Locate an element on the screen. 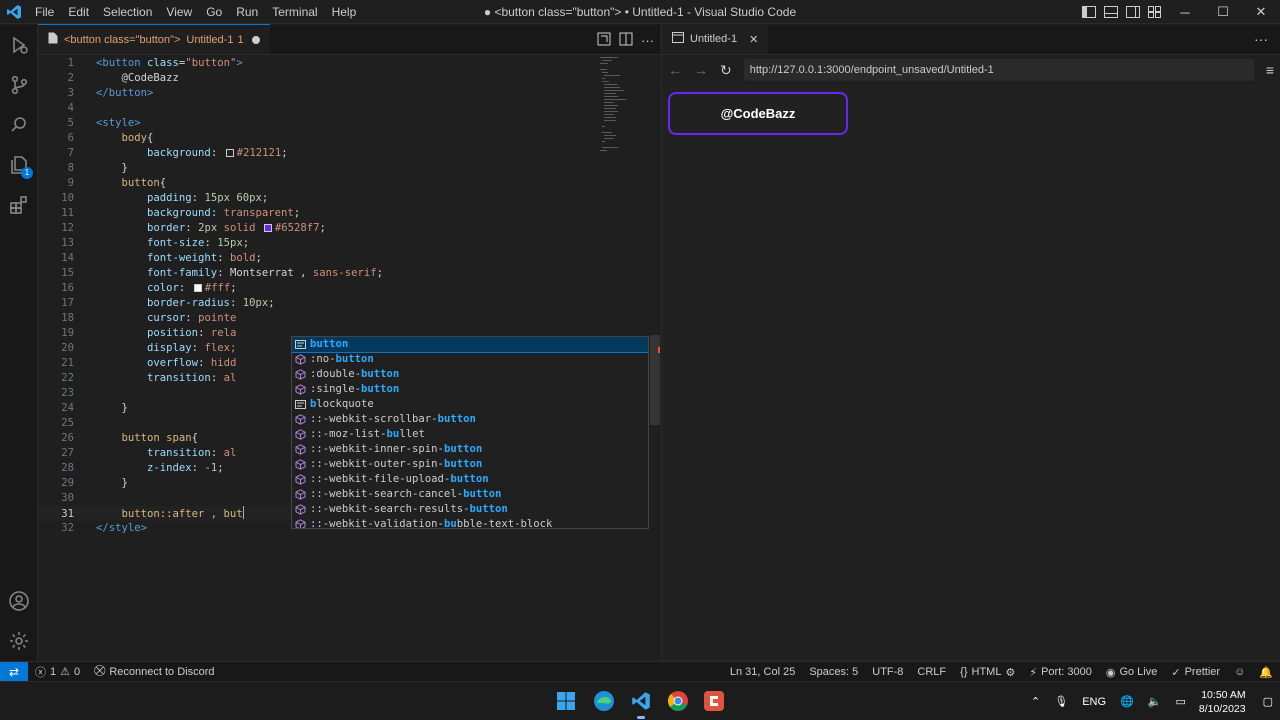 This screenshot has width=1280, height=720. toggle-panel-icon is located at coordinates (1111, 12).